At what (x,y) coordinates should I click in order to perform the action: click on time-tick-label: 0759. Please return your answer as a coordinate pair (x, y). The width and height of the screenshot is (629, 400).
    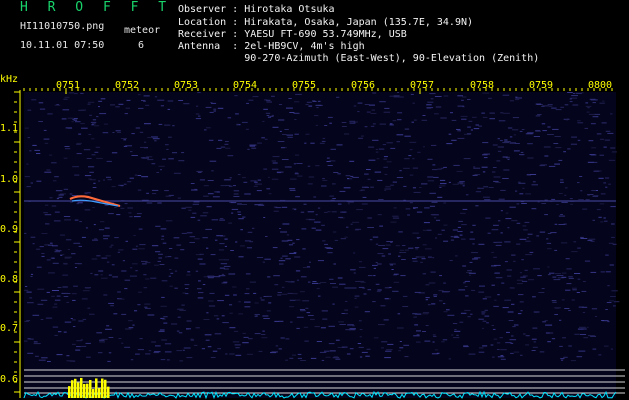
    Looking at the image, I should click on (541, 85).